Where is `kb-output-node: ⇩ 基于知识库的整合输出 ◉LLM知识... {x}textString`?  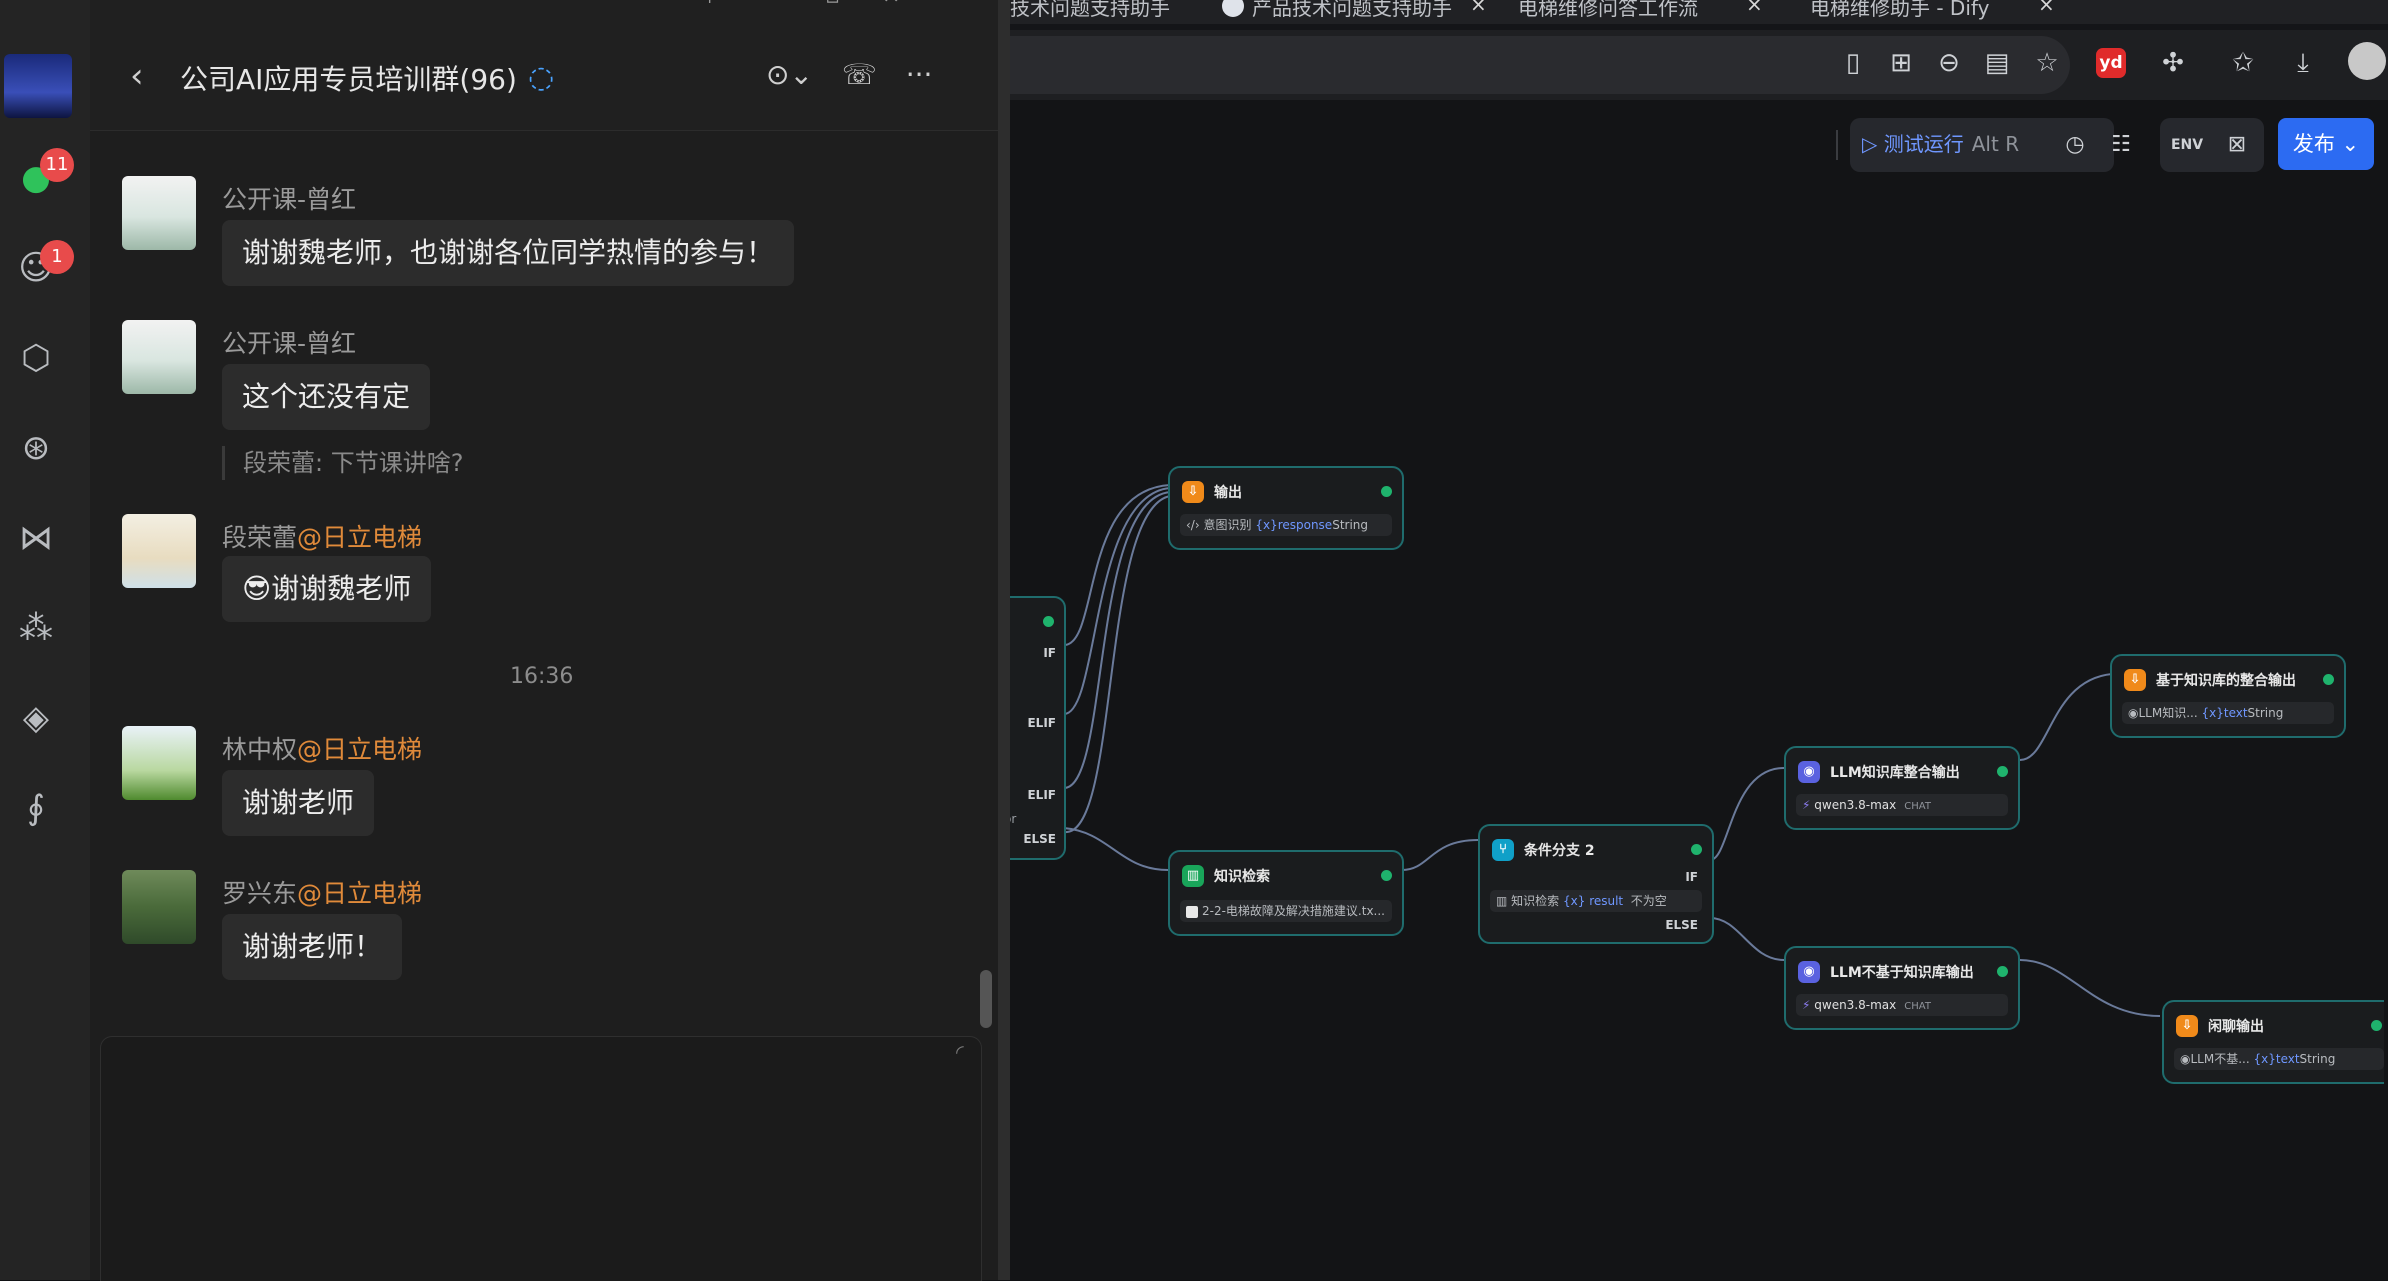 kb-output-node: ⇩ 基于知识库的整合输出 ◉LLM知识... {x}textString is located at coordinates (2228, 696).